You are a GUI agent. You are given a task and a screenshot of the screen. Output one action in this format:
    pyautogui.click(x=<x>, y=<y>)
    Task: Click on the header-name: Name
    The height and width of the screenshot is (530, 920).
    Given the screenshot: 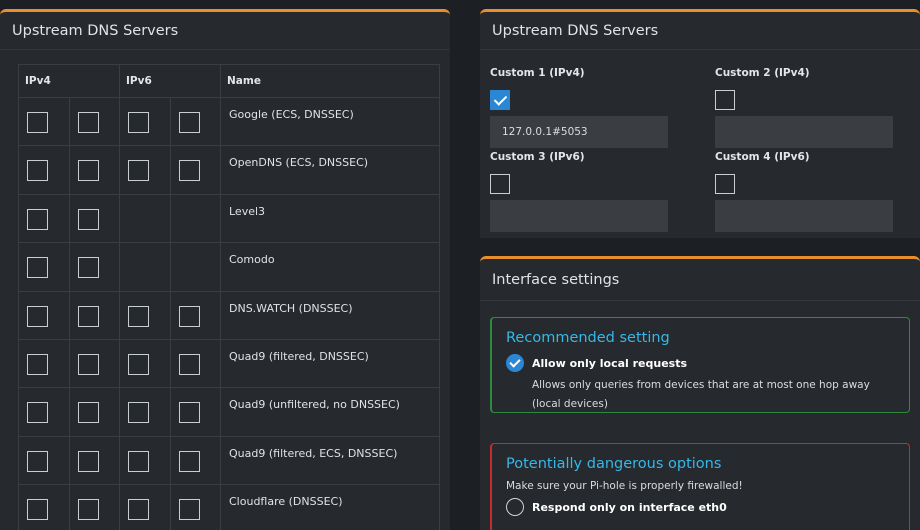 What is the action you would take?
    pyautogui.click(x=330, y=81)
    